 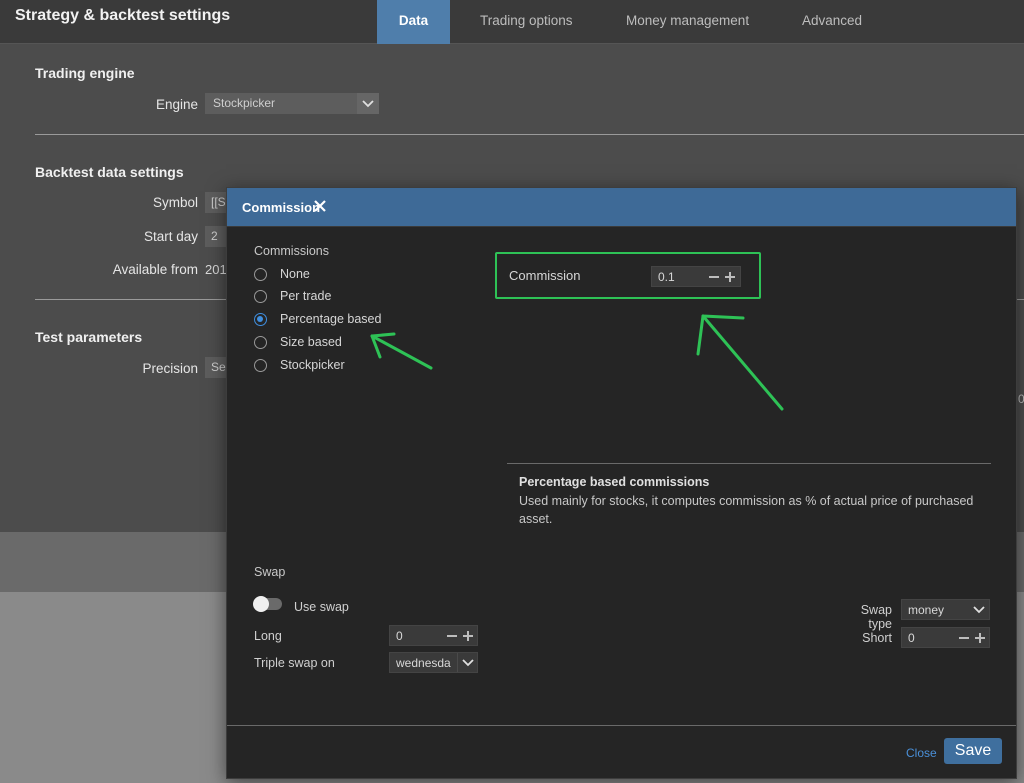 What do you see at coordinates (270, 572) in the screenshot?
I see `swap-group-label: Swap` at bounding box center [270, 572].